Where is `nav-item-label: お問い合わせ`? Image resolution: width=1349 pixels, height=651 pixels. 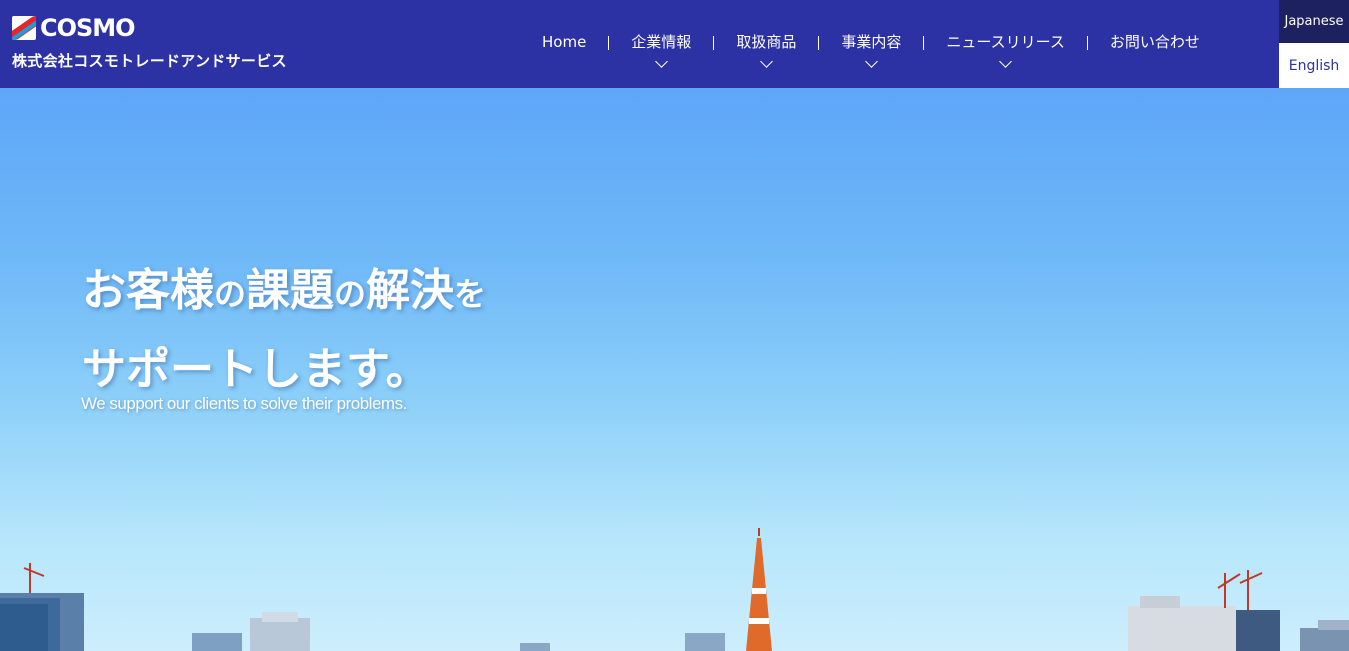
nav-item-label: お問い合わせ is located at coordinates (1154, 42).